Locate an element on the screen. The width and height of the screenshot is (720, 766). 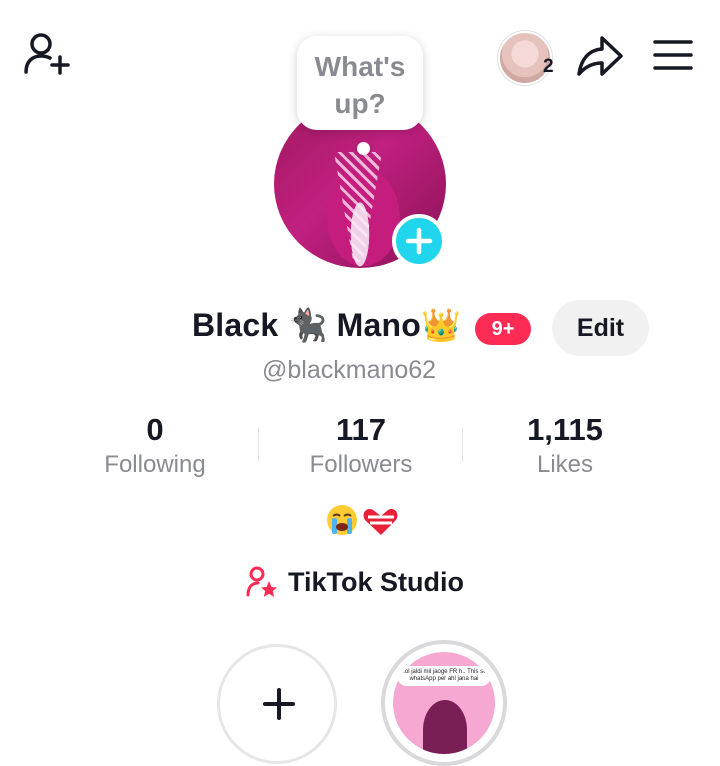
stat-value: 117 is located at coordinates (360, 429).